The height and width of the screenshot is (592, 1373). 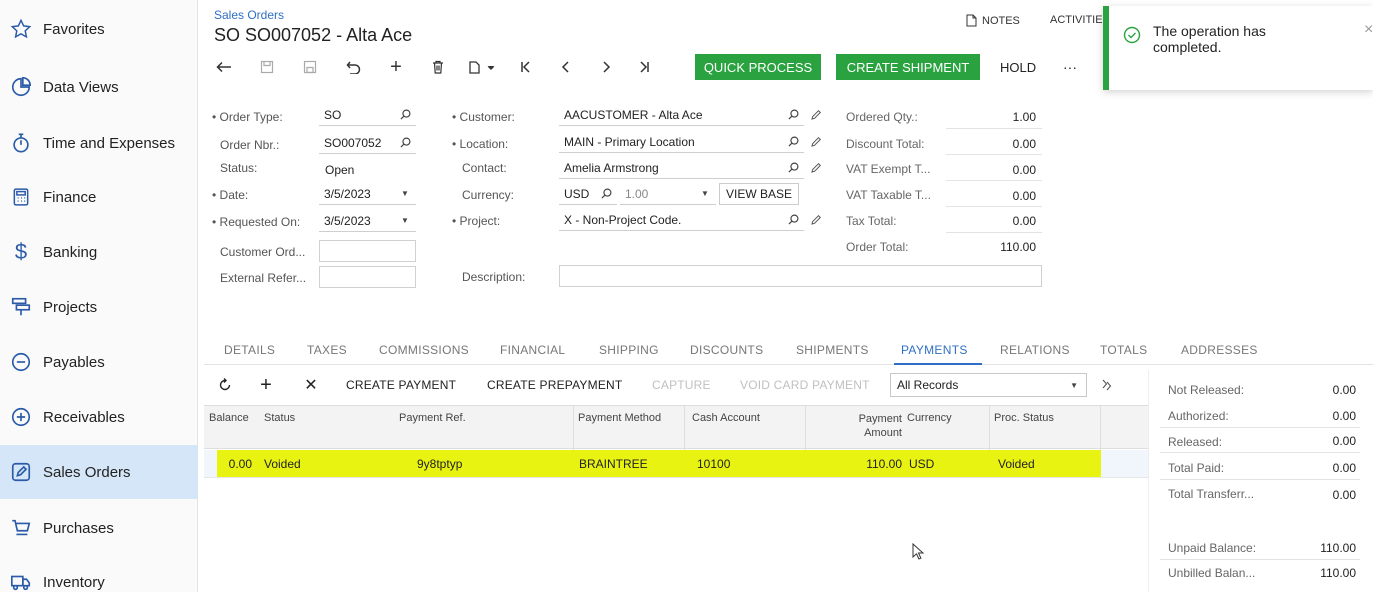 I want to click on sidebar-item-sales-orders: Sales Orders, so click(x=99, y=472).